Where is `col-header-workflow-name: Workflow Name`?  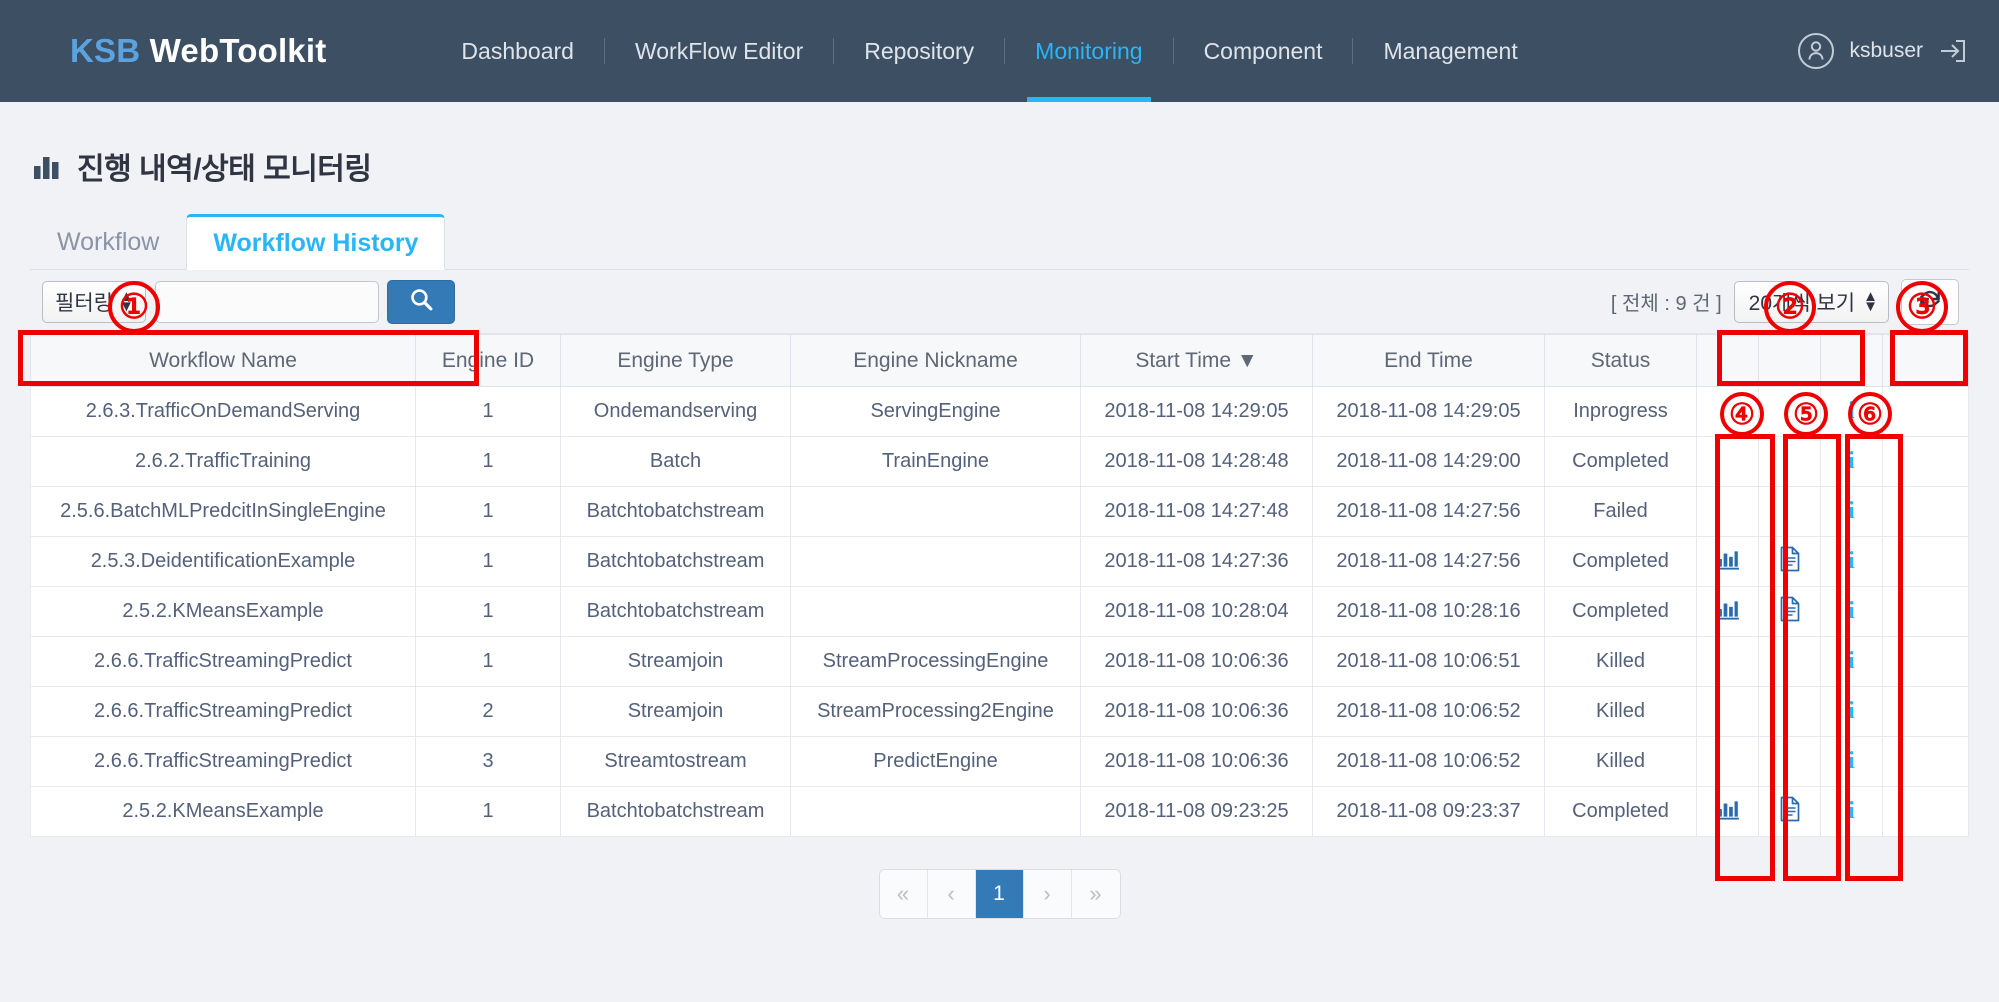 col-header-workflow-name: Workflow Name is located at coordinates (223, 360).